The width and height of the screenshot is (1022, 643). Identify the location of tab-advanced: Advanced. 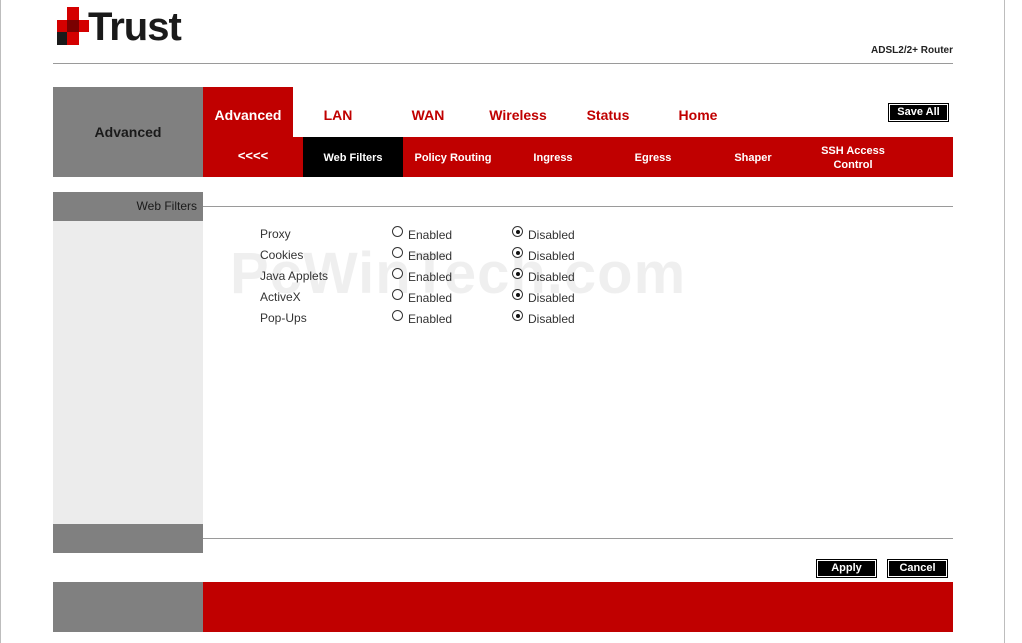
(248, 115).